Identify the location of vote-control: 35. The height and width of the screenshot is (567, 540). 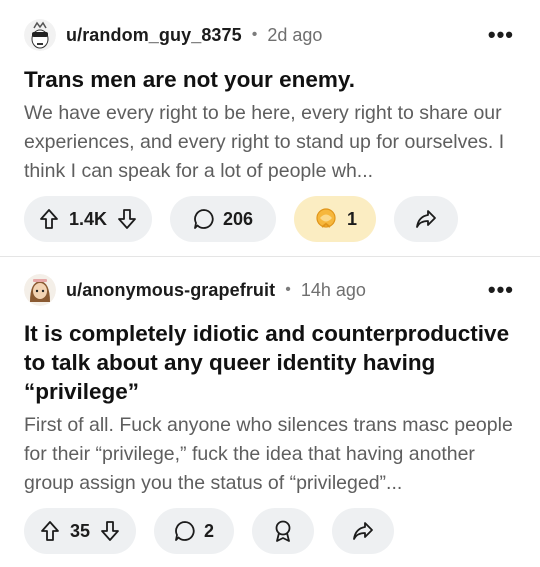
(80, 531).